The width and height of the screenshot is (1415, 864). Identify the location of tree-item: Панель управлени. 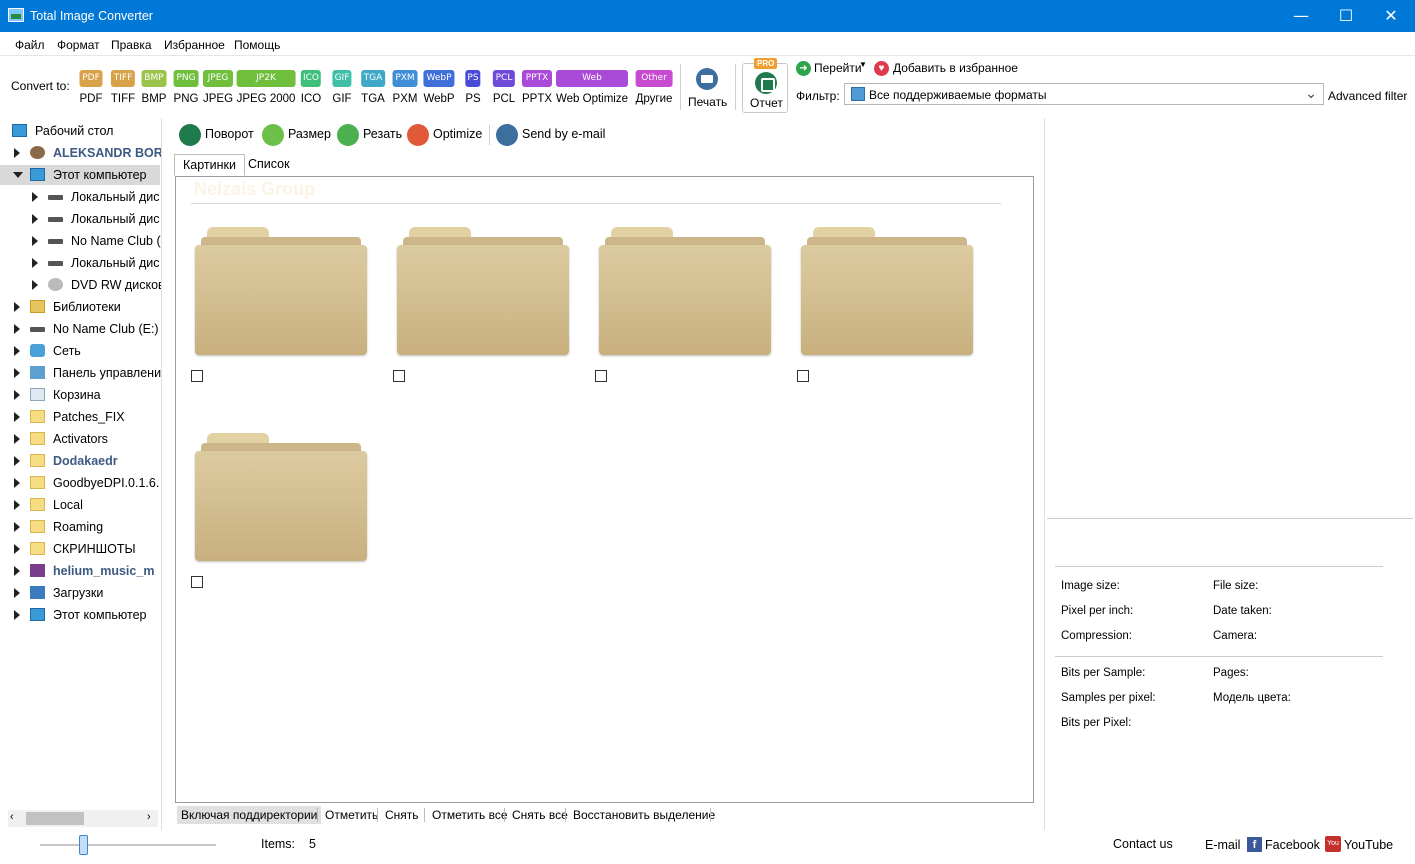
(80, 373).